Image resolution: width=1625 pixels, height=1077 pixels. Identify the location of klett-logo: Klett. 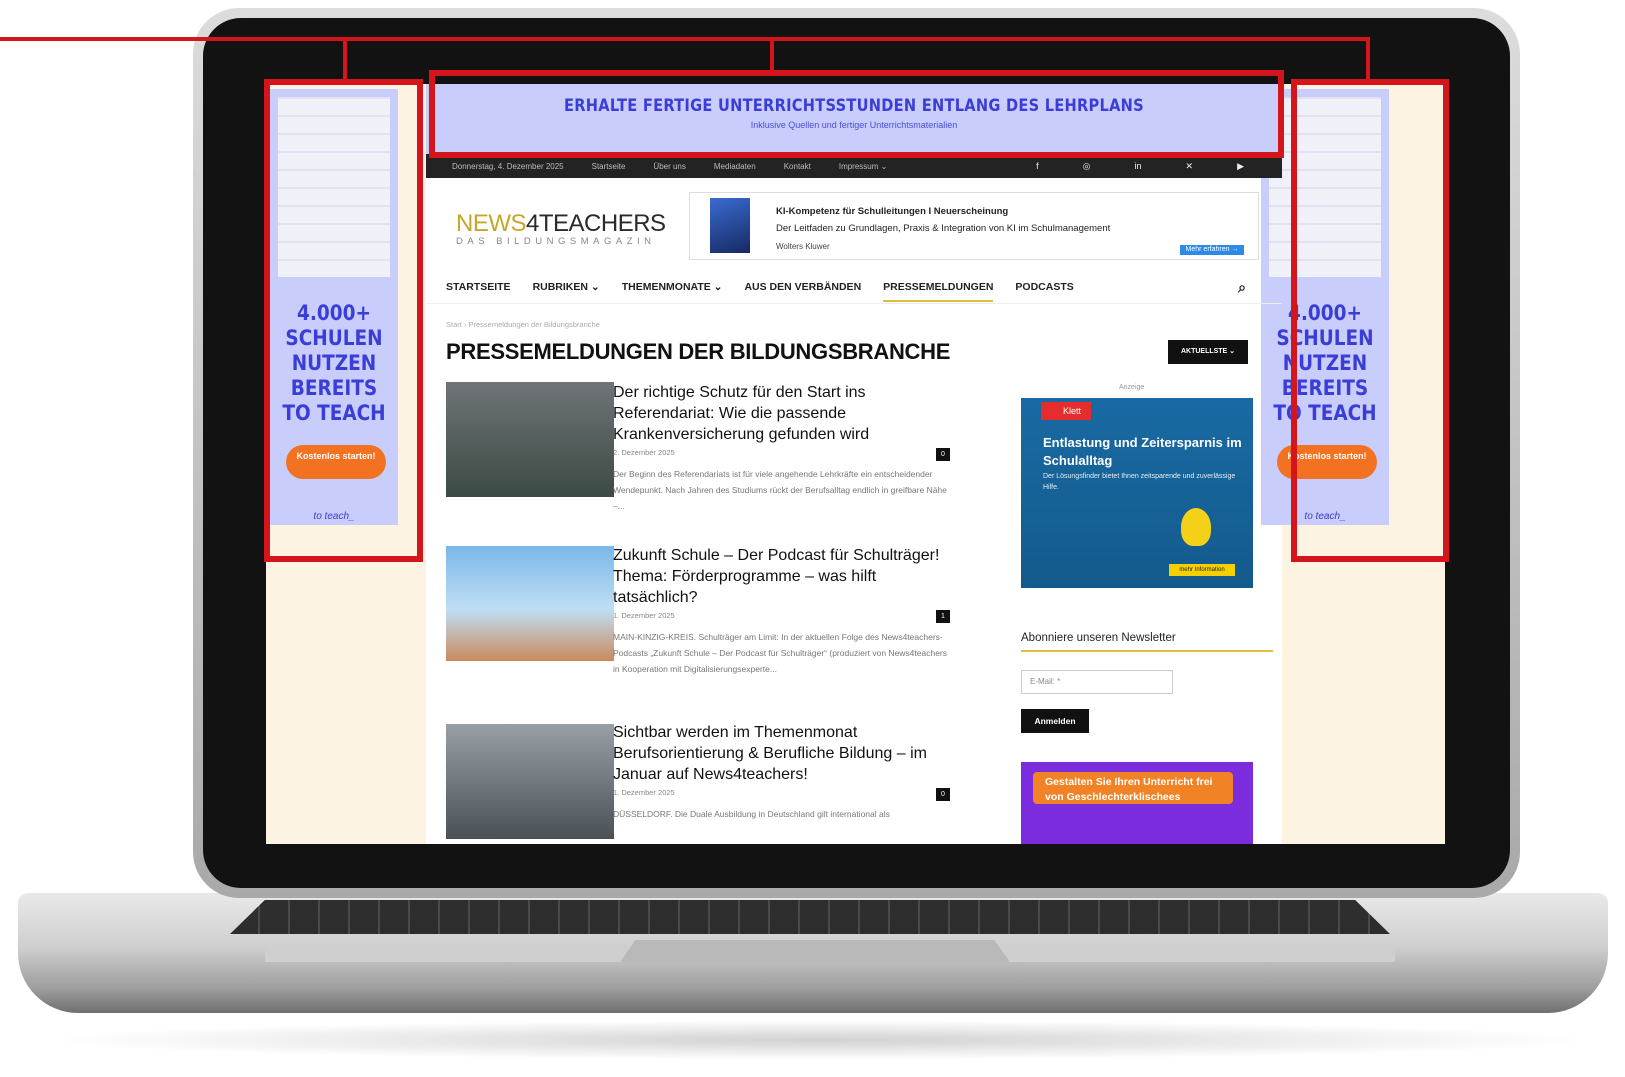
(1066, 411).